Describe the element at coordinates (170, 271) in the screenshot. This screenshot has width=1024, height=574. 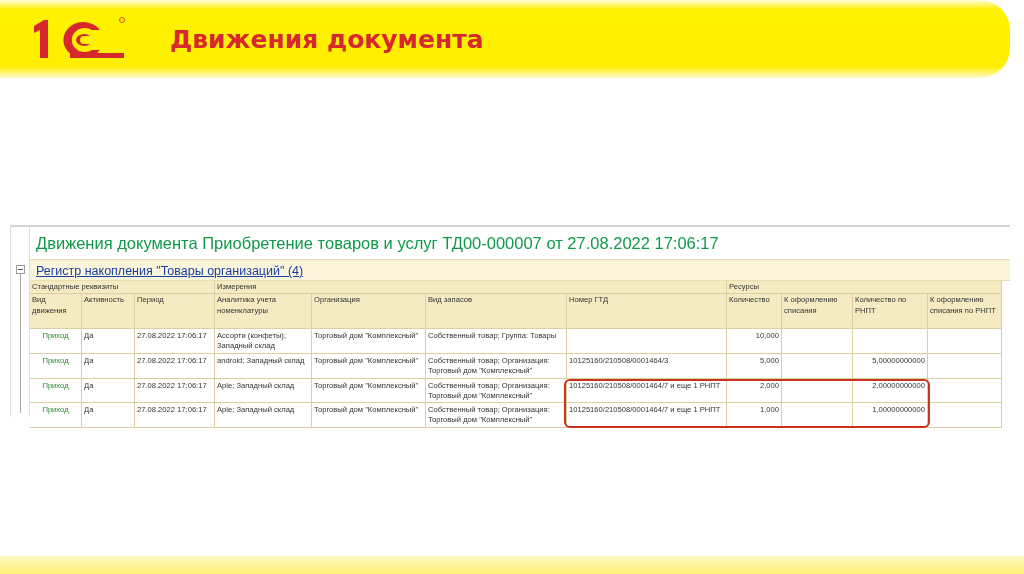
I see `register-link: Регистр накопления "Товары организаций" (4)` at that location.